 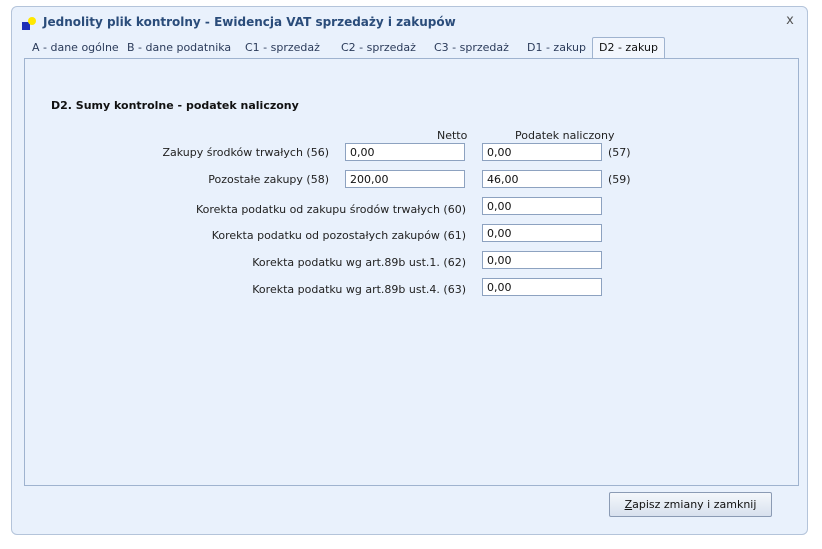 What do you see at coordinates (268, 179) in the screenshot?
I see `label-pozostale-zakupy: Pozostałe zakupy (58)` at bounding box center [268, 179].